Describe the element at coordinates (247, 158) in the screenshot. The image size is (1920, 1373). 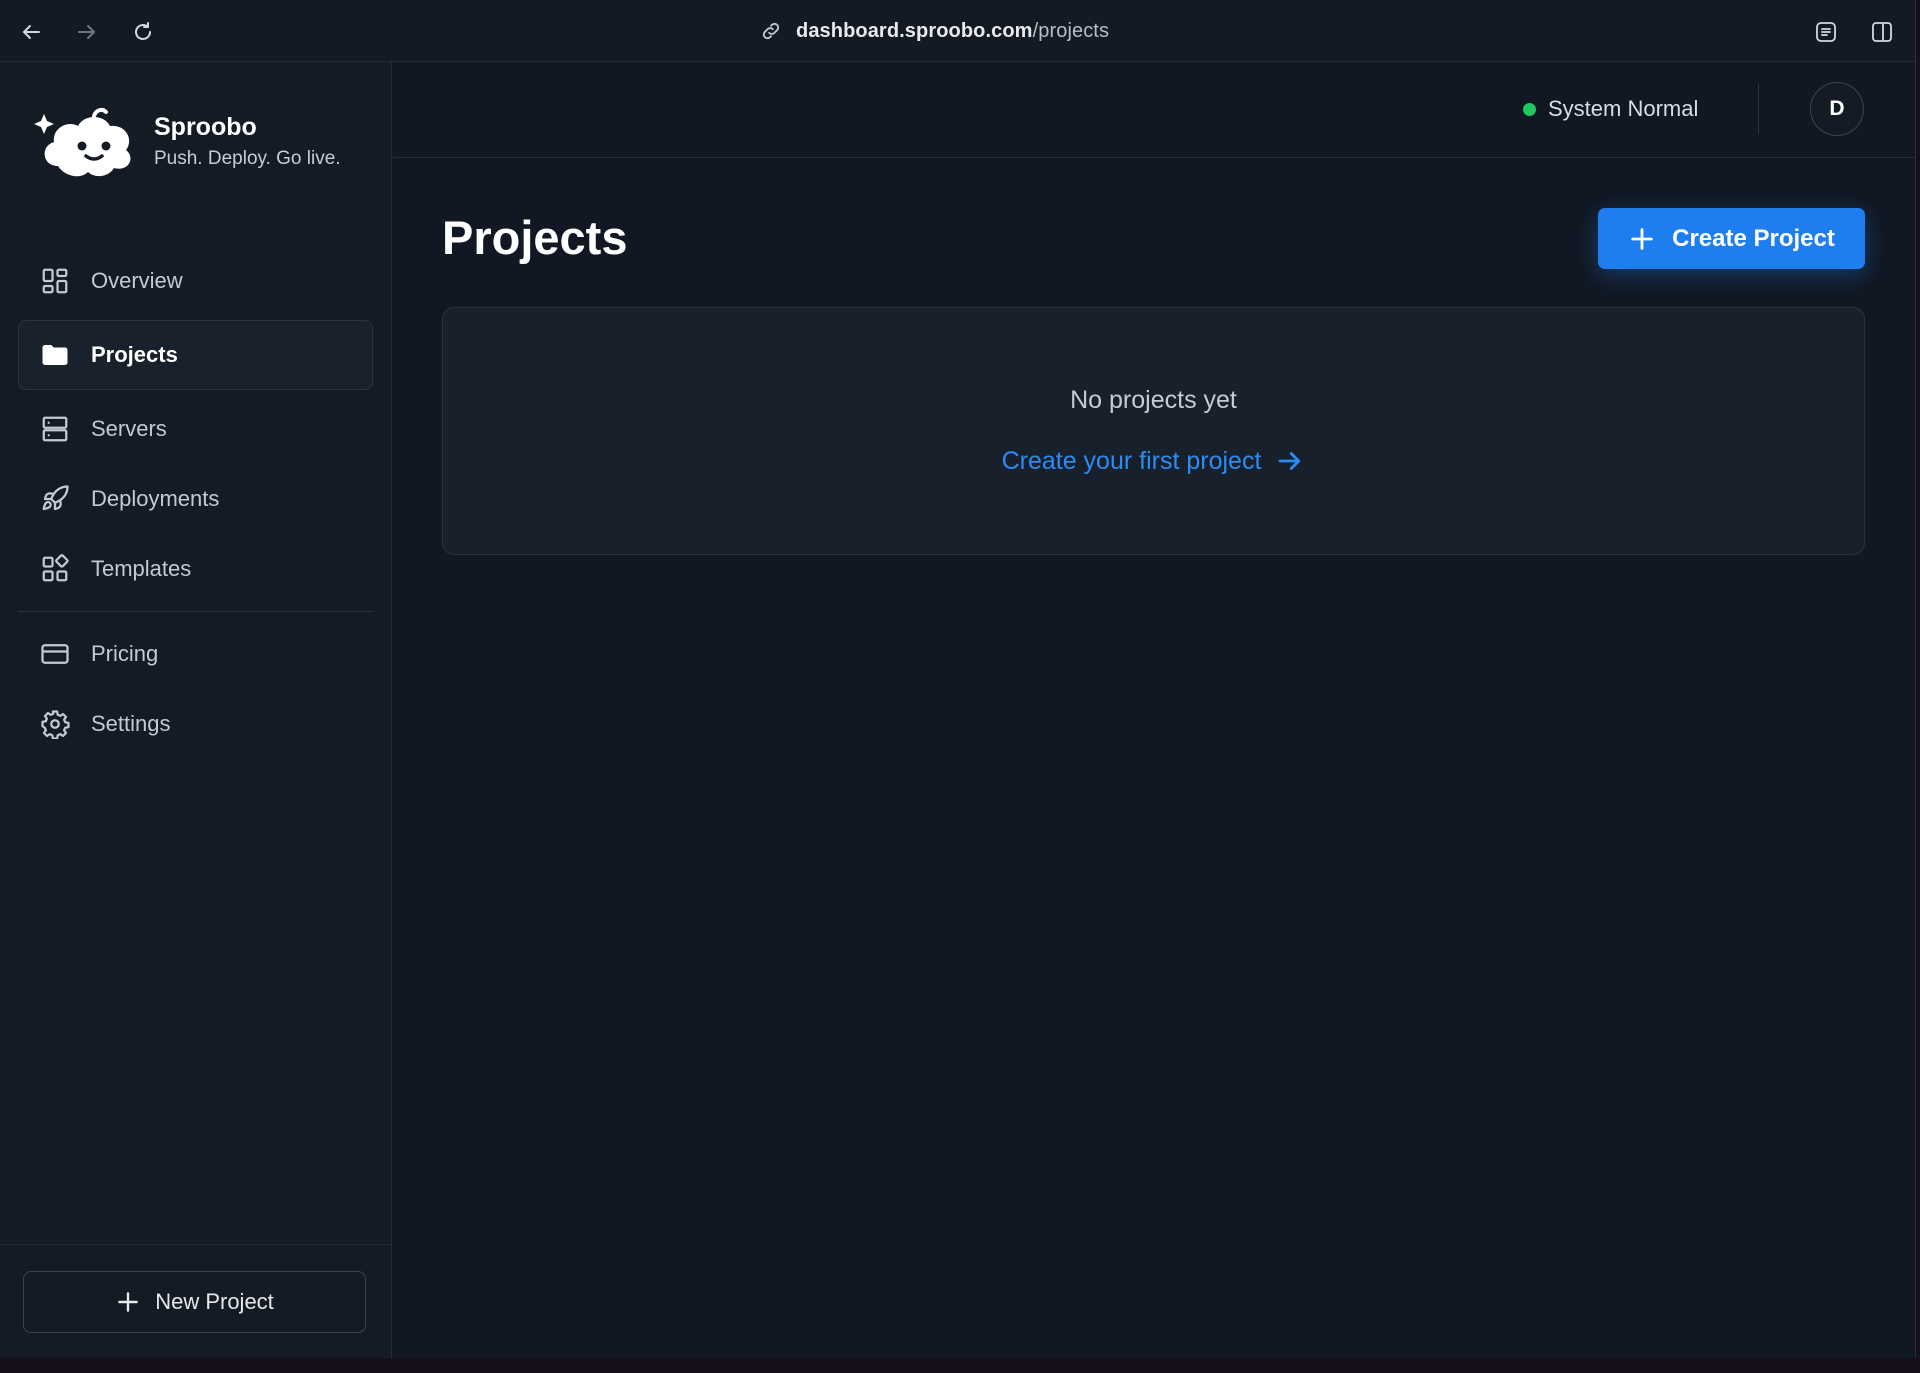
I see `brand-tagline: Push. Deploy. Go live.` at that location.